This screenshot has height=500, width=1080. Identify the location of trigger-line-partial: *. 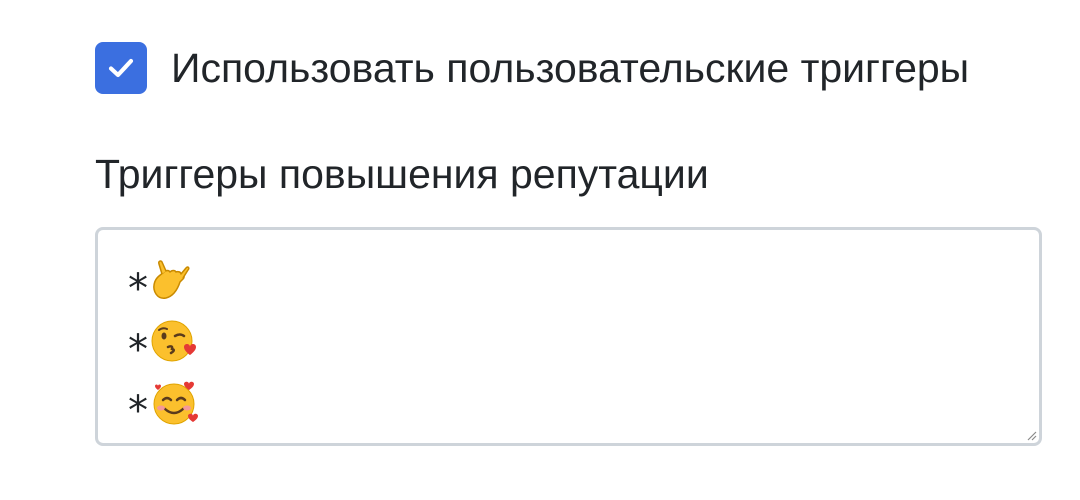
(583, 440).